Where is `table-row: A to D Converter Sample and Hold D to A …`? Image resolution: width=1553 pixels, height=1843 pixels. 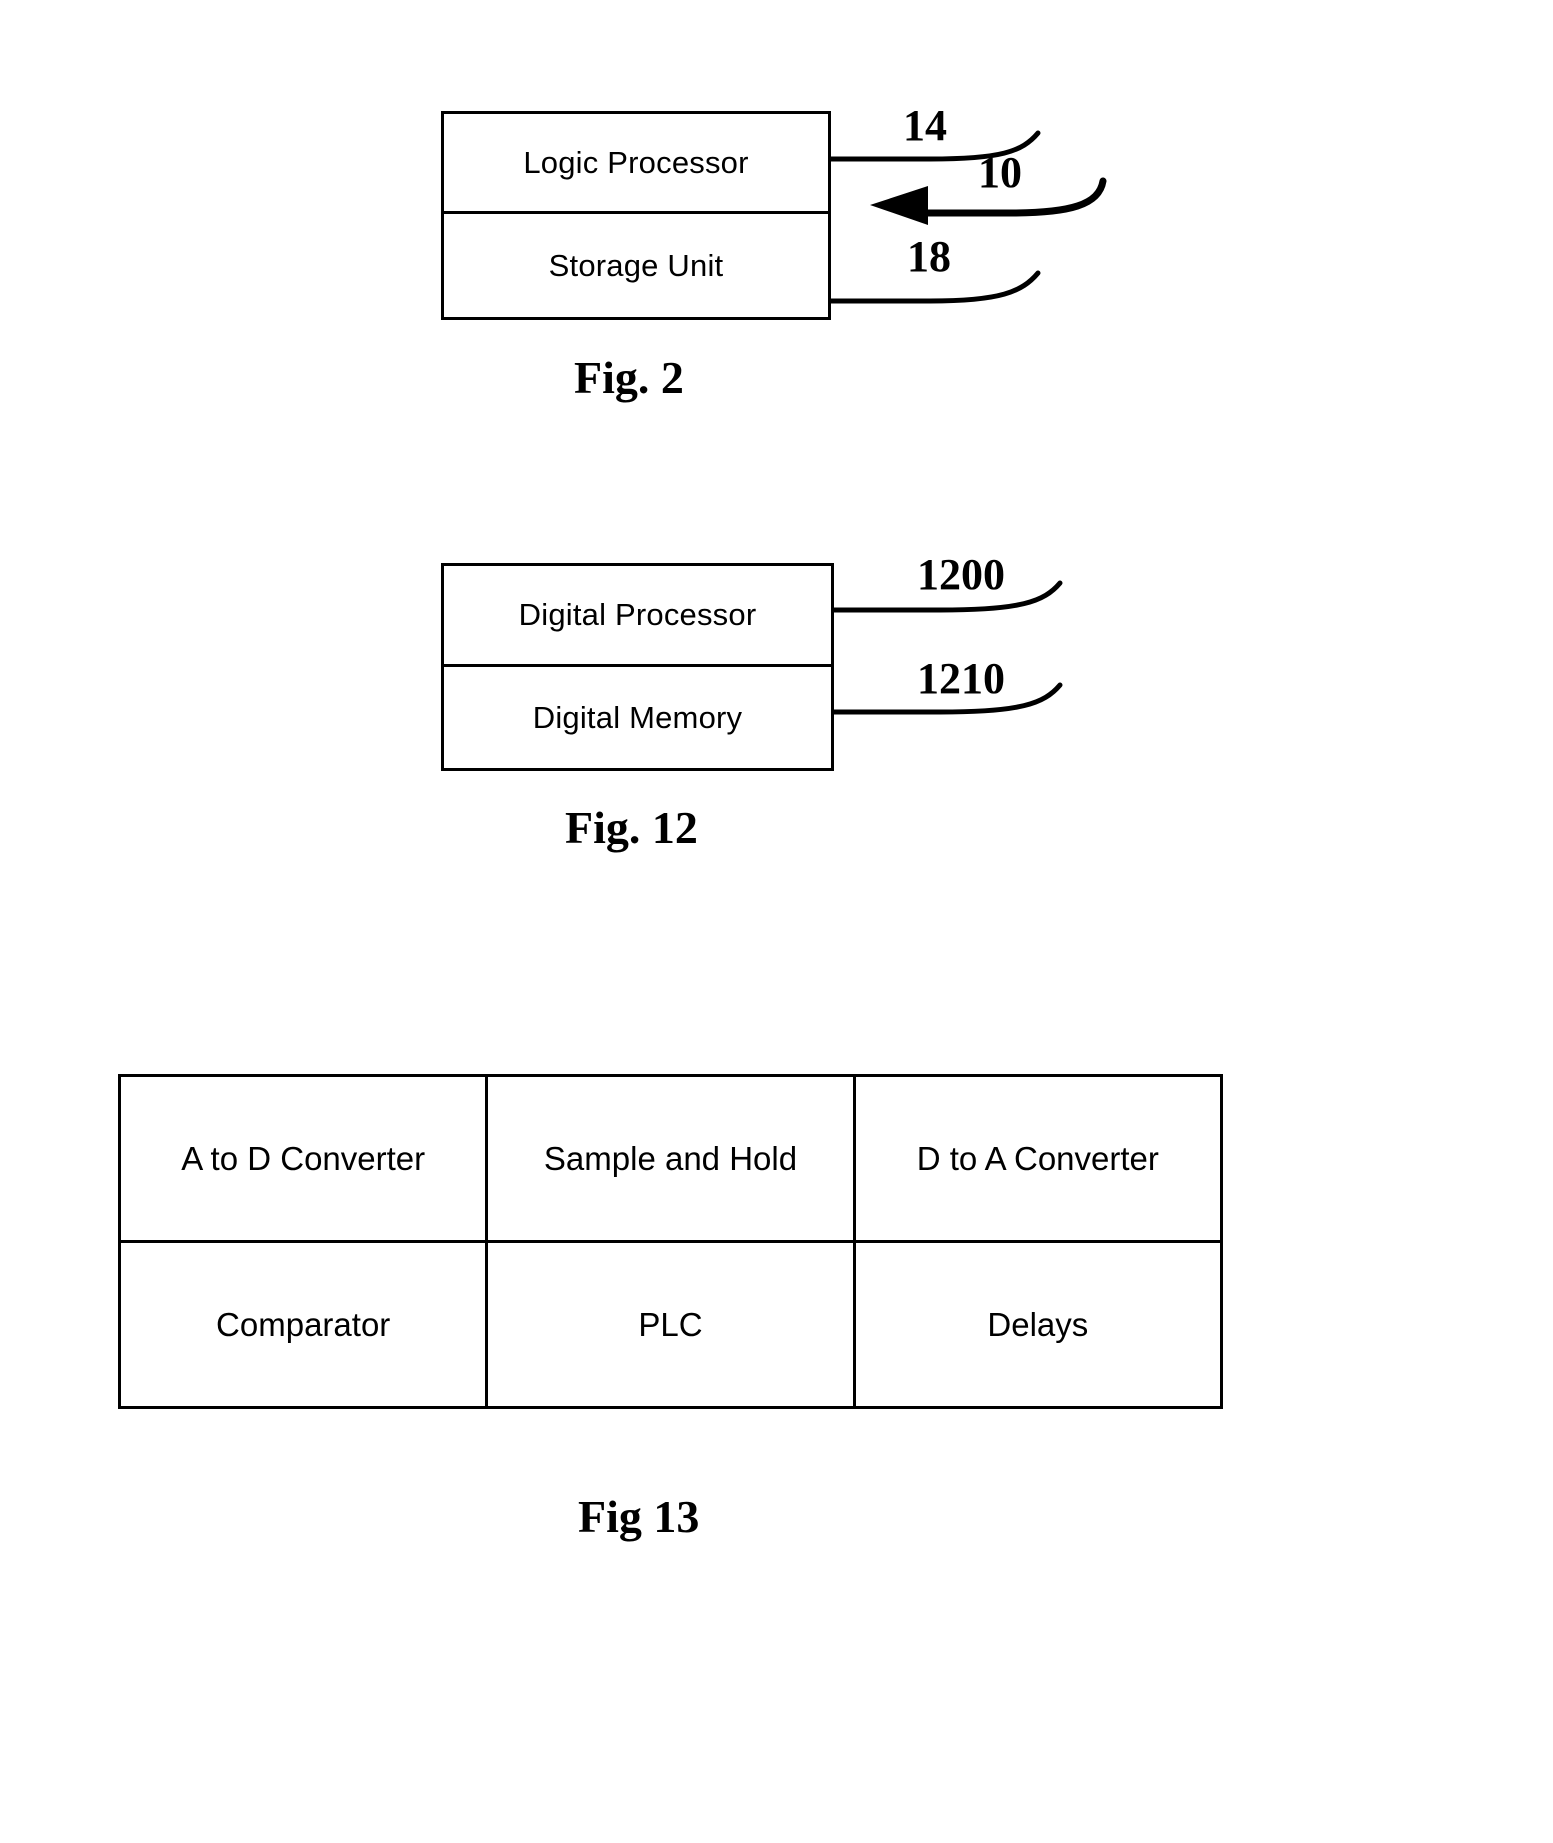 table-row: A to D Converter Sample and Hold D to A … is located at coordinates (670, 1158).